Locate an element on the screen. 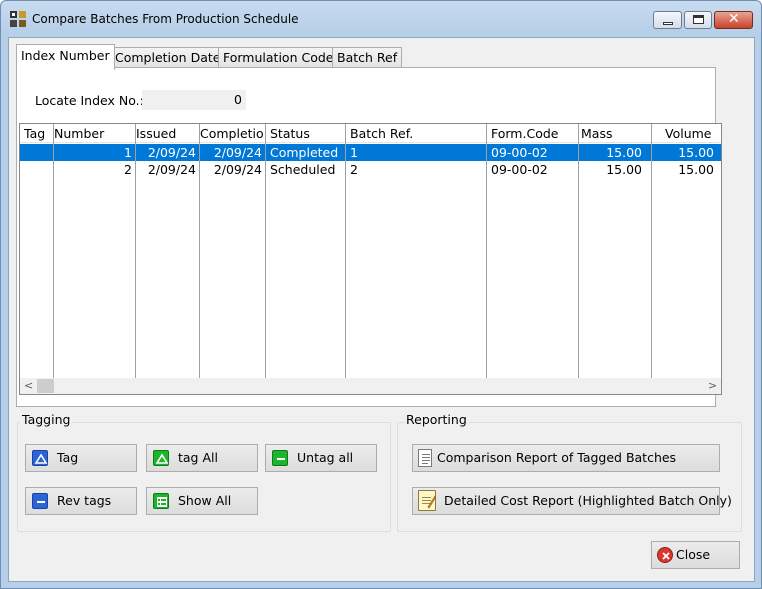 The image size is (762, 589). comparison-report-label: Comparison Report of Tagged Batches is located at coordinates (557, 457).